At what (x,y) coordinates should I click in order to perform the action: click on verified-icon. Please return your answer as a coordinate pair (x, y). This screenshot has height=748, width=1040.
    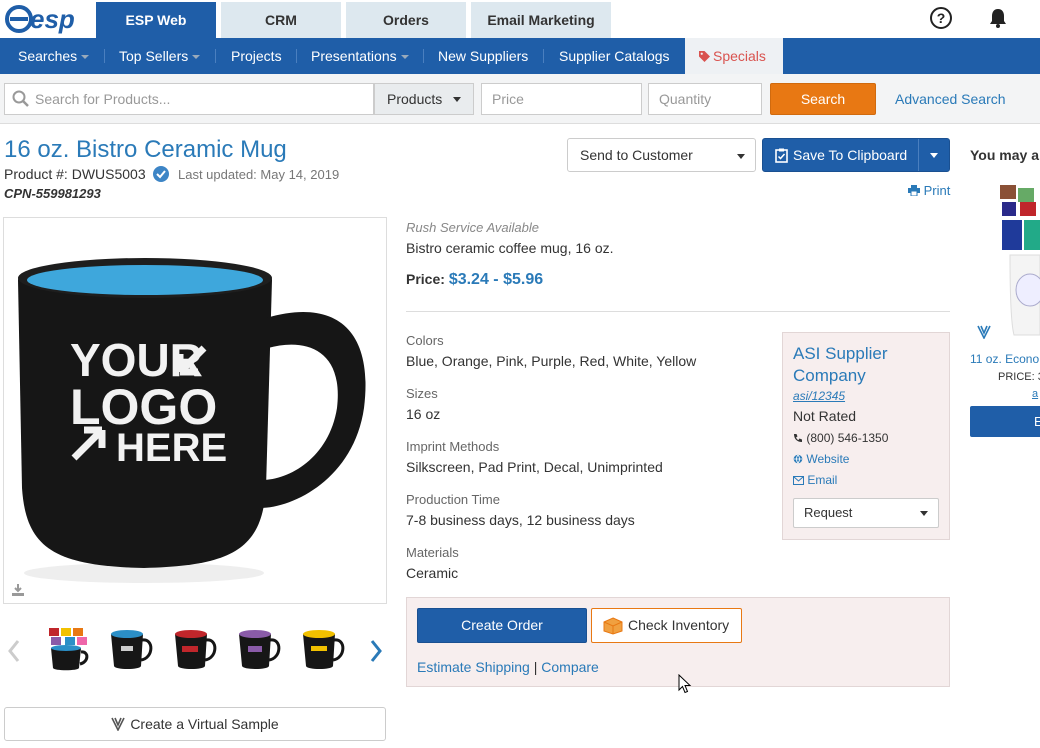
    Looking at the image, I should click on (161, 174).